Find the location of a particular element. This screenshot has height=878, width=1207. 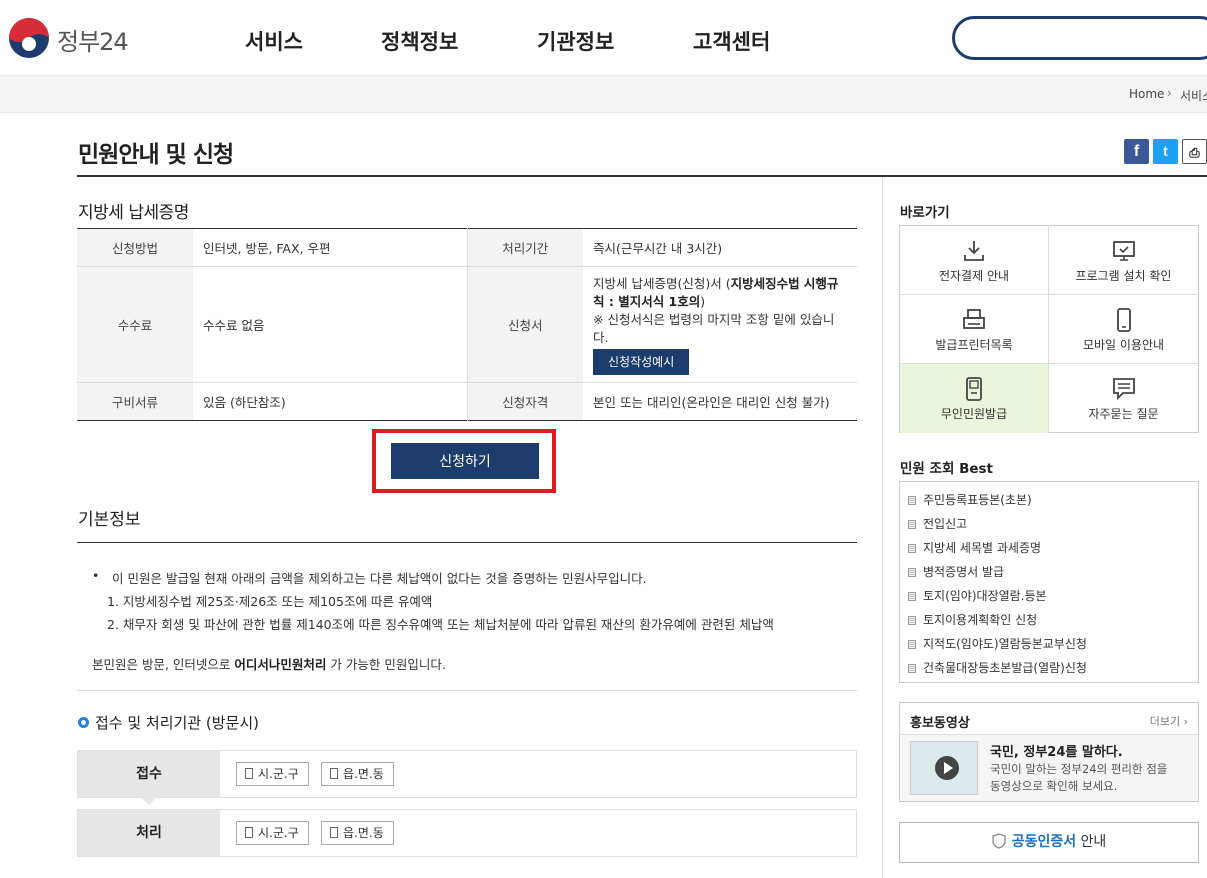

print-icon: ⎙ is located at coordinates (1194, 151).